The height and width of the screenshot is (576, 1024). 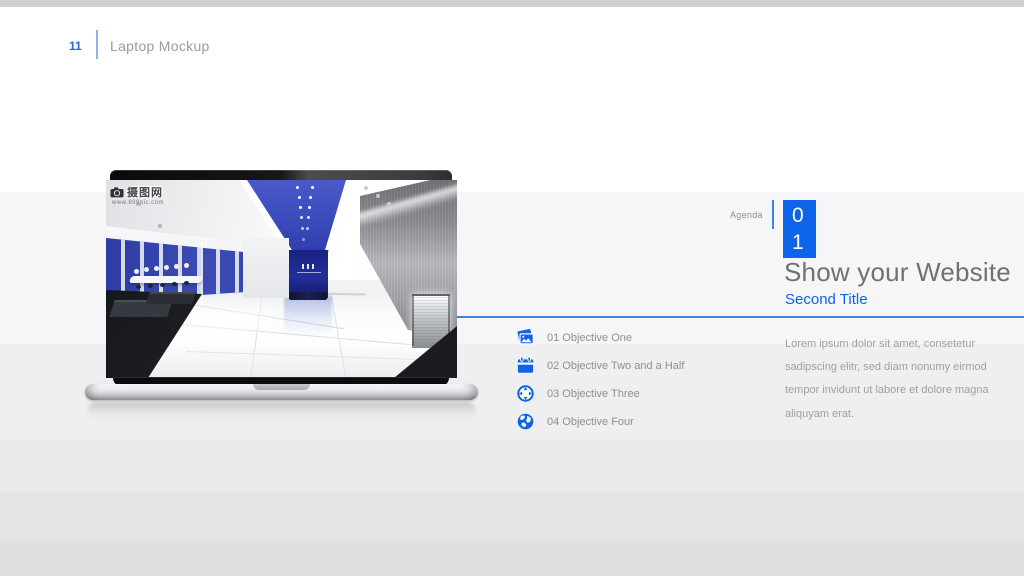 I want to click on scene-conference-table, so click(x=166, y=279).